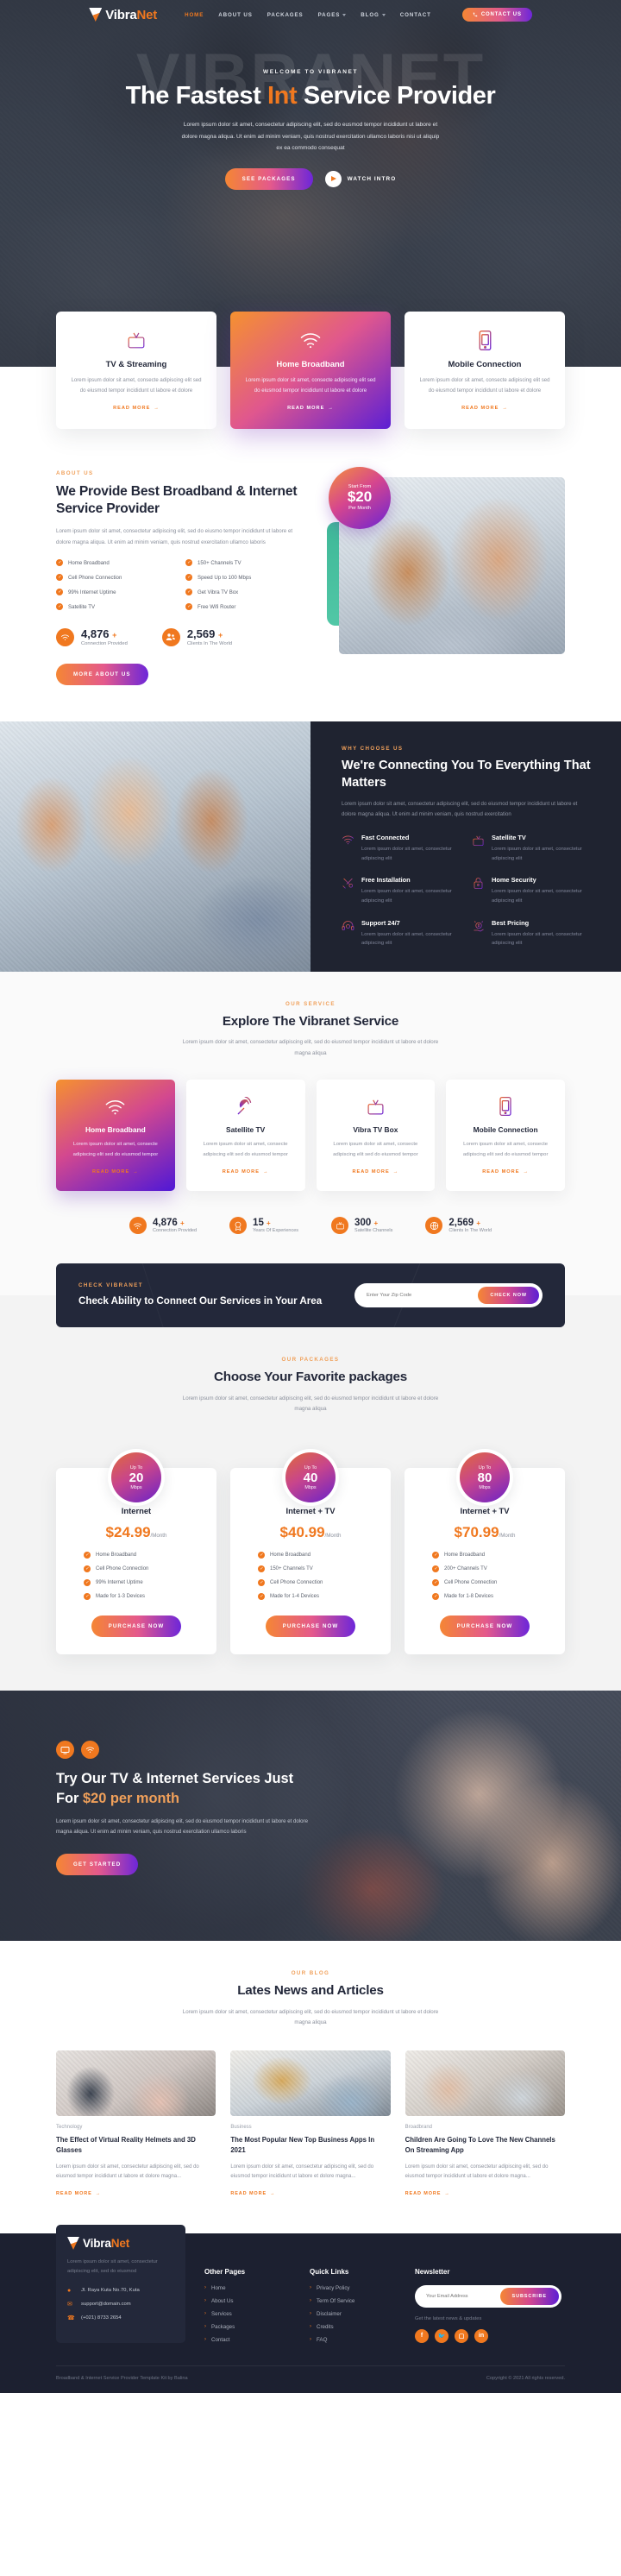 The height and width of the screenshot is (2576, 621). Describe the element at coordinates (333, 178) in the screenshot. I see `play-icon` at that location.